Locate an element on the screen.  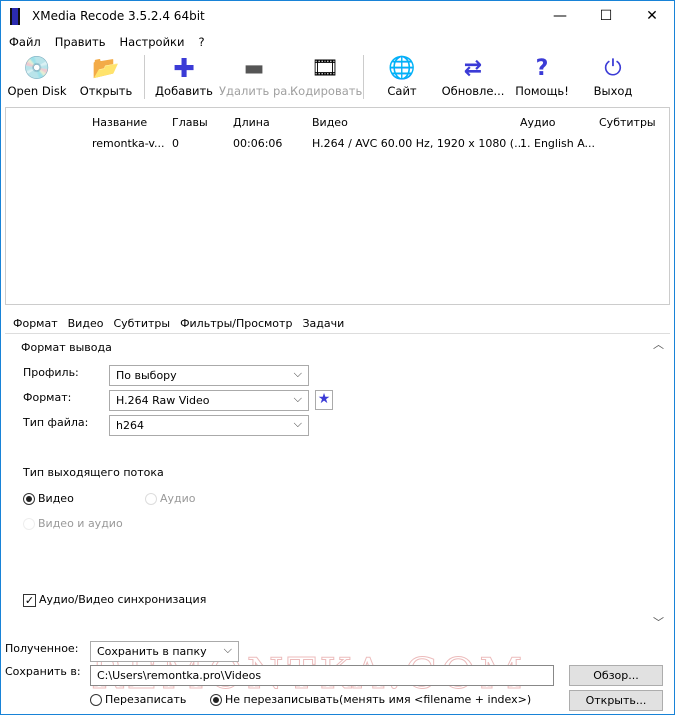
open-folder-icon: 📂 is located at coordinates (106, 68).